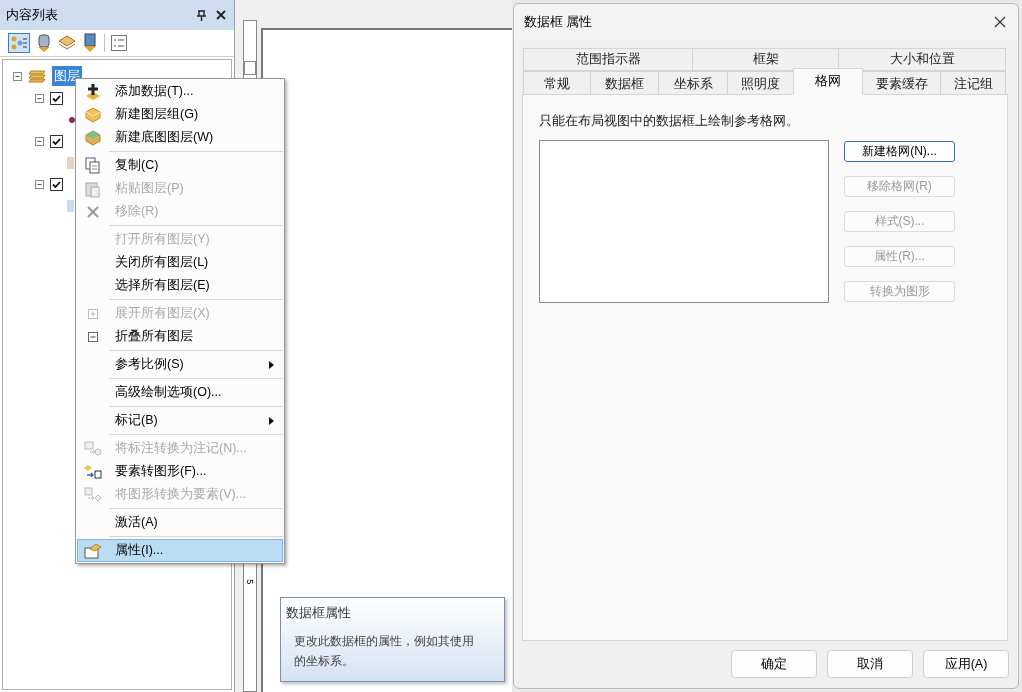 The height and width of the screenshot is (692, 1022). What do you see at coordinates (250, 582) in the screenshot?
I see `ruler-label: 5` at bounding box center [250, 582].